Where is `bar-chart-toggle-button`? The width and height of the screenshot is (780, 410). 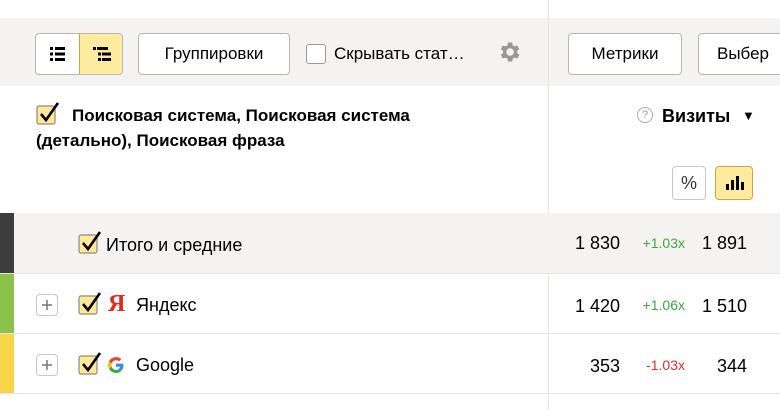 bar-chart-toggle-button is located at coordinates (734, 183).